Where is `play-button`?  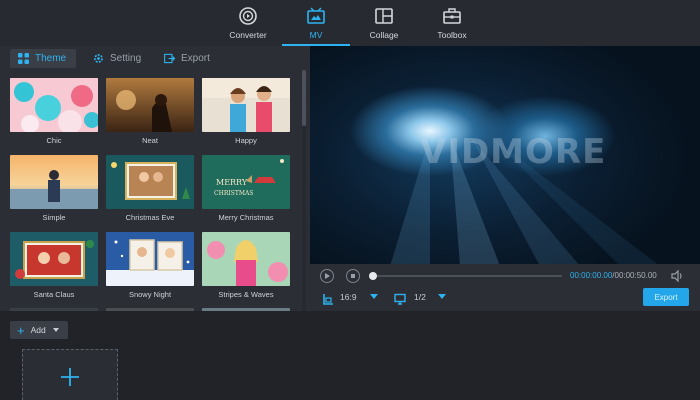
play-button is located at coordinates (327, 276).